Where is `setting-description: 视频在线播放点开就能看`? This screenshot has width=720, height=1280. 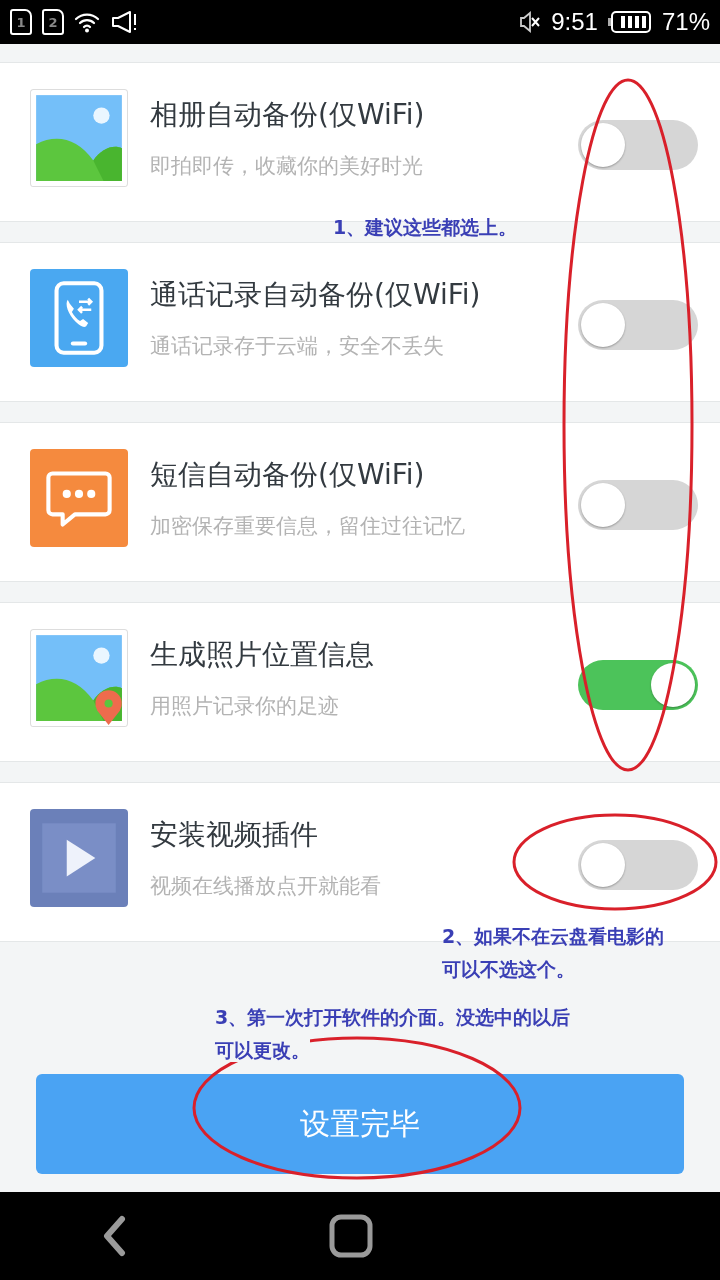 setting-description: 视频在线播放点开就能看 is located at coordinates (266, 886).